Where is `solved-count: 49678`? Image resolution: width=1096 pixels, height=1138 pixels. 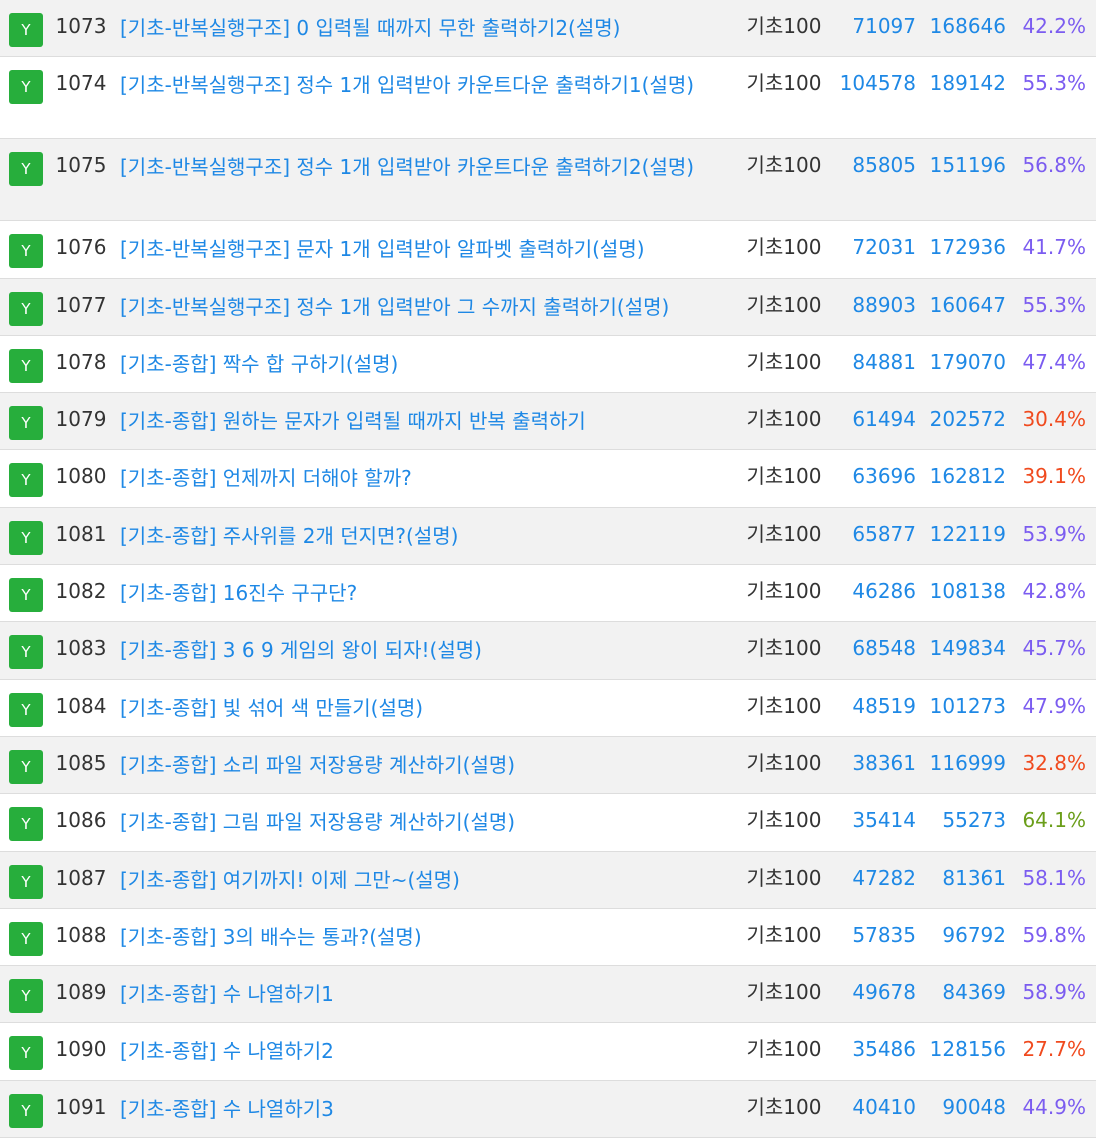 solved-count: 49678 is located at coordinates (873, 992).